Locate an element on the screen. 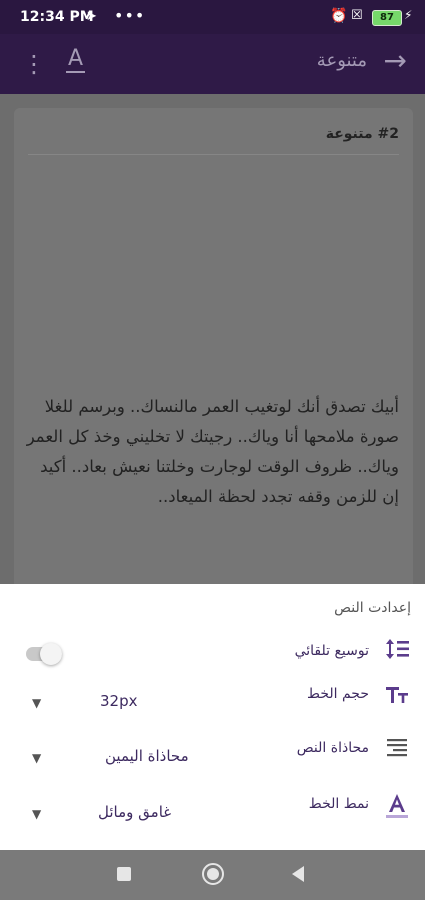 The width and height of the screenshot is (425, 900). no-sim-icon: ☒ is located at coordinates (357, 15).